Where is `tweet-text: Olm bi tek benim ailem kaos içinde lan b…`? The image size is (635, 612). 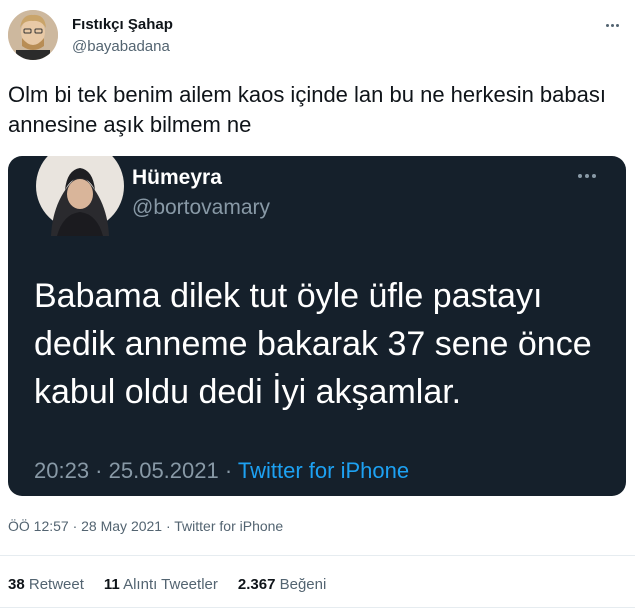
tweet-text: Olm bi tek benim ailem kaos içinde lan b… is located at coordinates (307, 109).